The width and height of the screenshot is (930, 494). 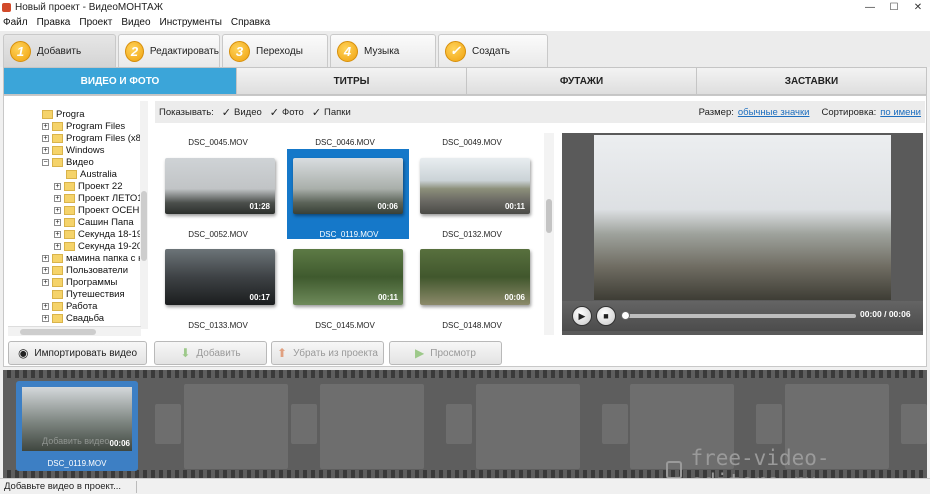 What do you see at coordinates (894, 7) in the screenshot?
I see `maximize-icon: ☐` at bounding box center [894, 7].